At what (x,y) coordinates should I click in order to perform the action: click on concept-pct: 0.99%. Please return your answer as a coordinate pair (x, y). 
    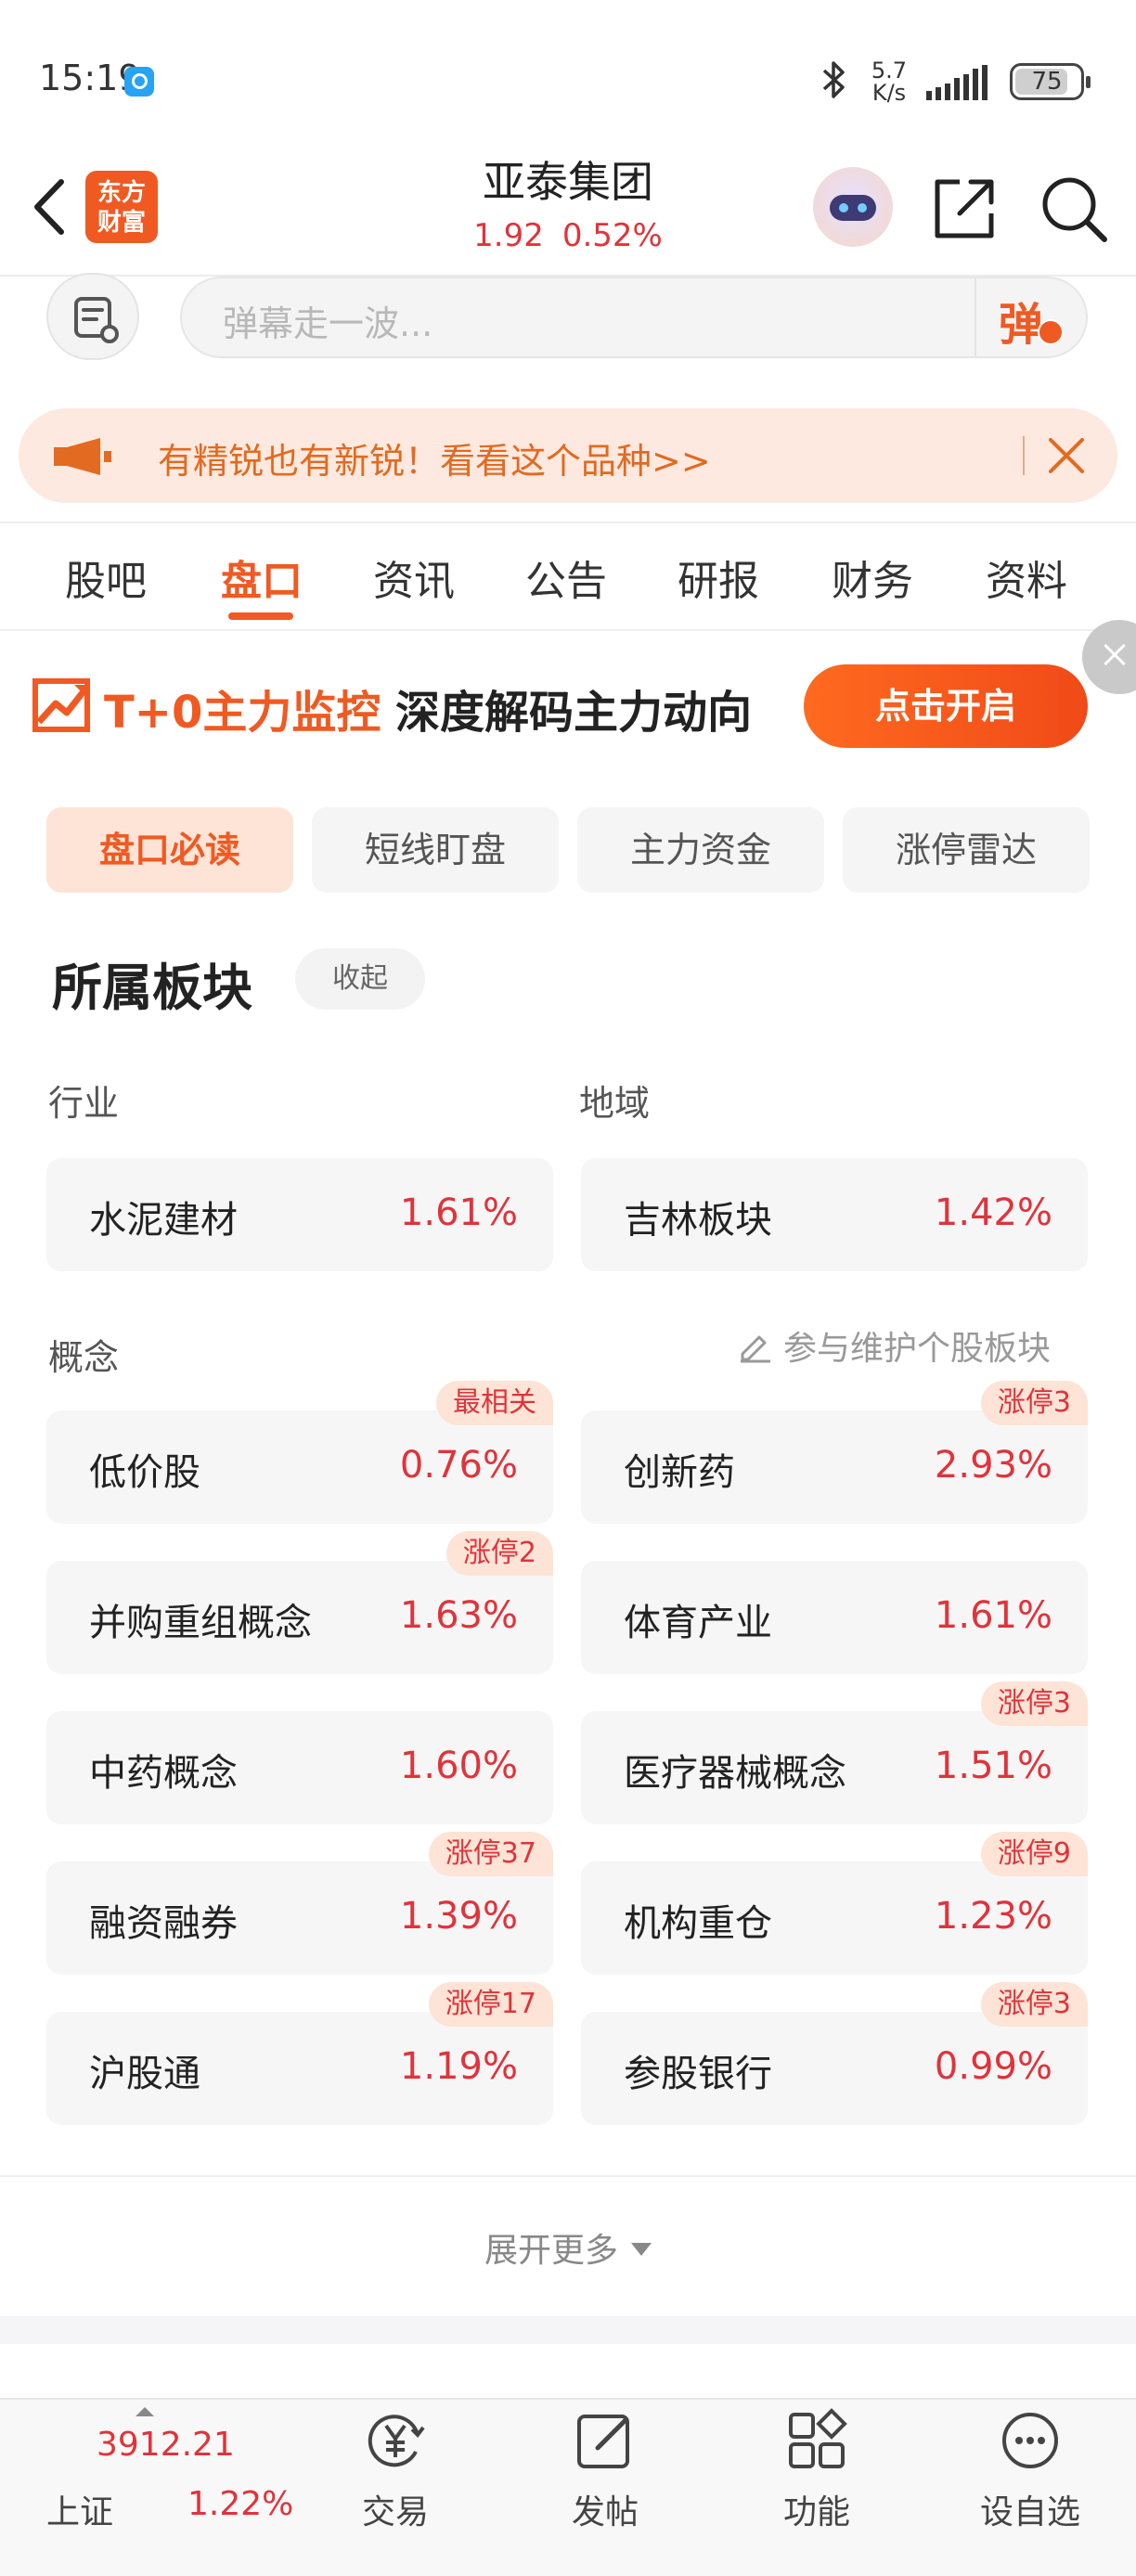
    Looking at the image, I should click on (993, 2066).